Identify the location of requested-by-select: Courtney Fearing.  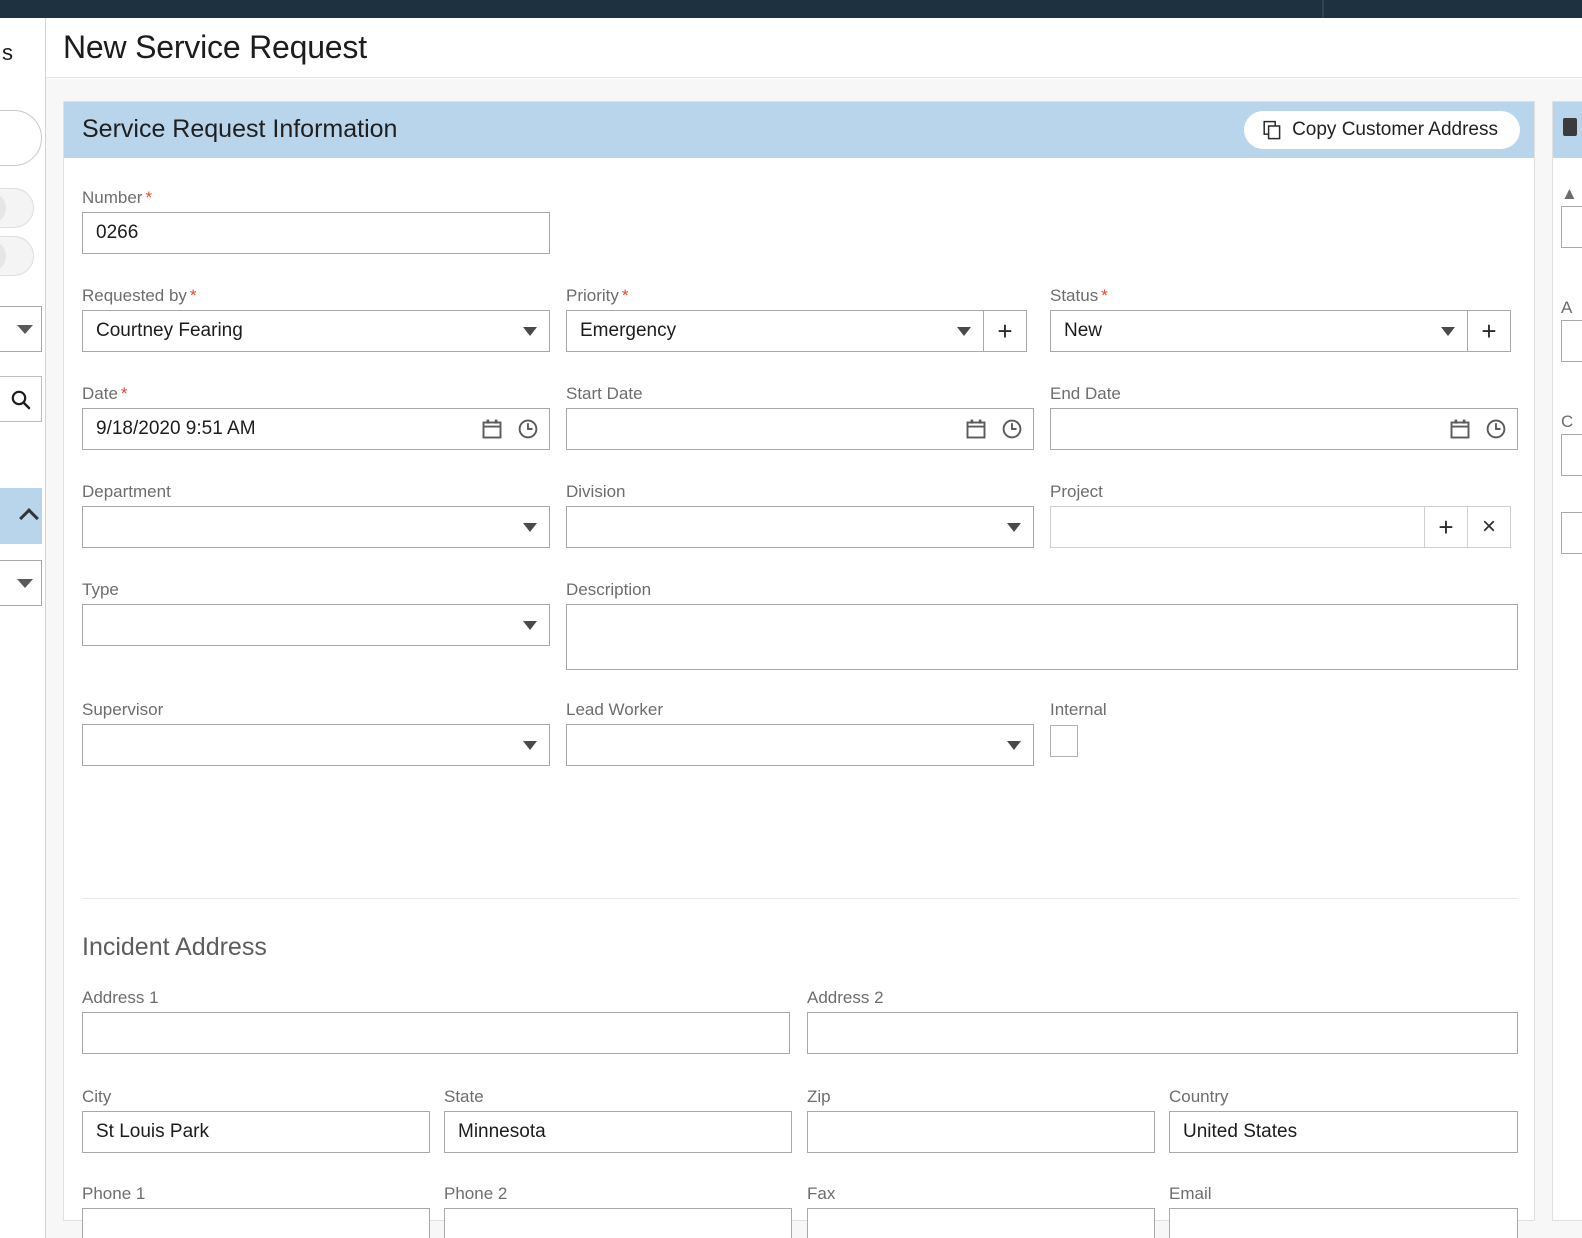
(316, 331).